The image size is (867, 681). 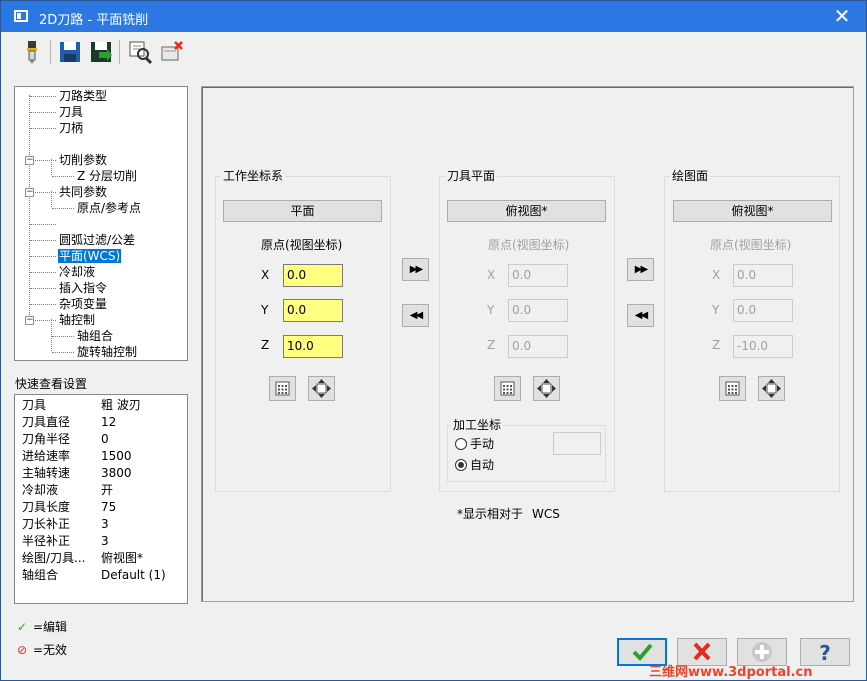 What do you see at coordinates (105, 439) in the screenshot?
I see `quick-view-value: 0` at bounding box center [105, 439].